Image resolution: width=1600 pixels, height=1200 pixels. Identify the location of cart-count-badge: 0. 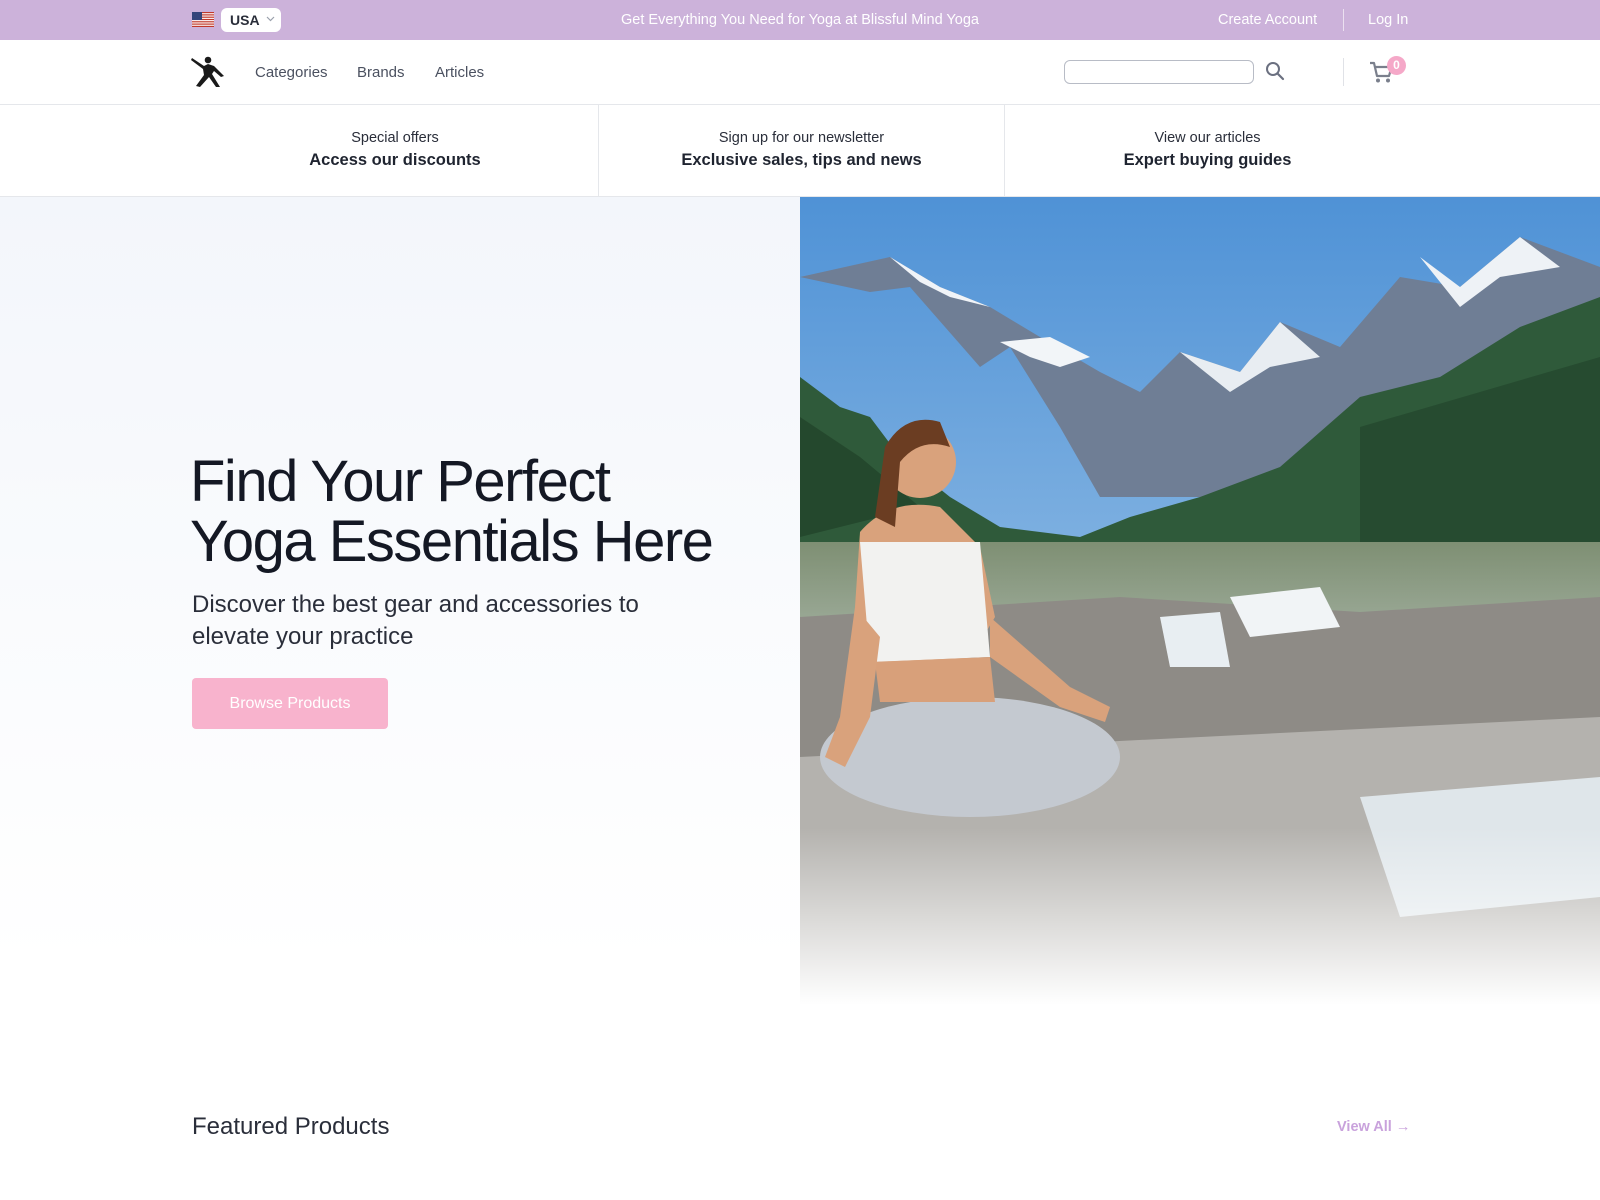
(1396, 65).